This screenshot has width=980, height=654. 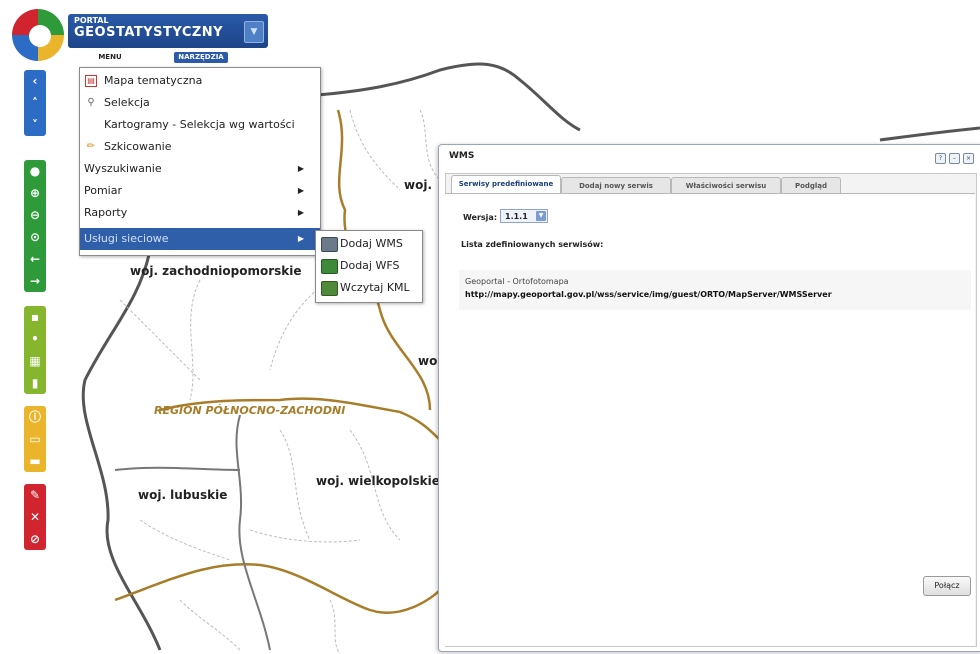 I want to click on info-icon: ⓘ, so click(x=35, y=417).